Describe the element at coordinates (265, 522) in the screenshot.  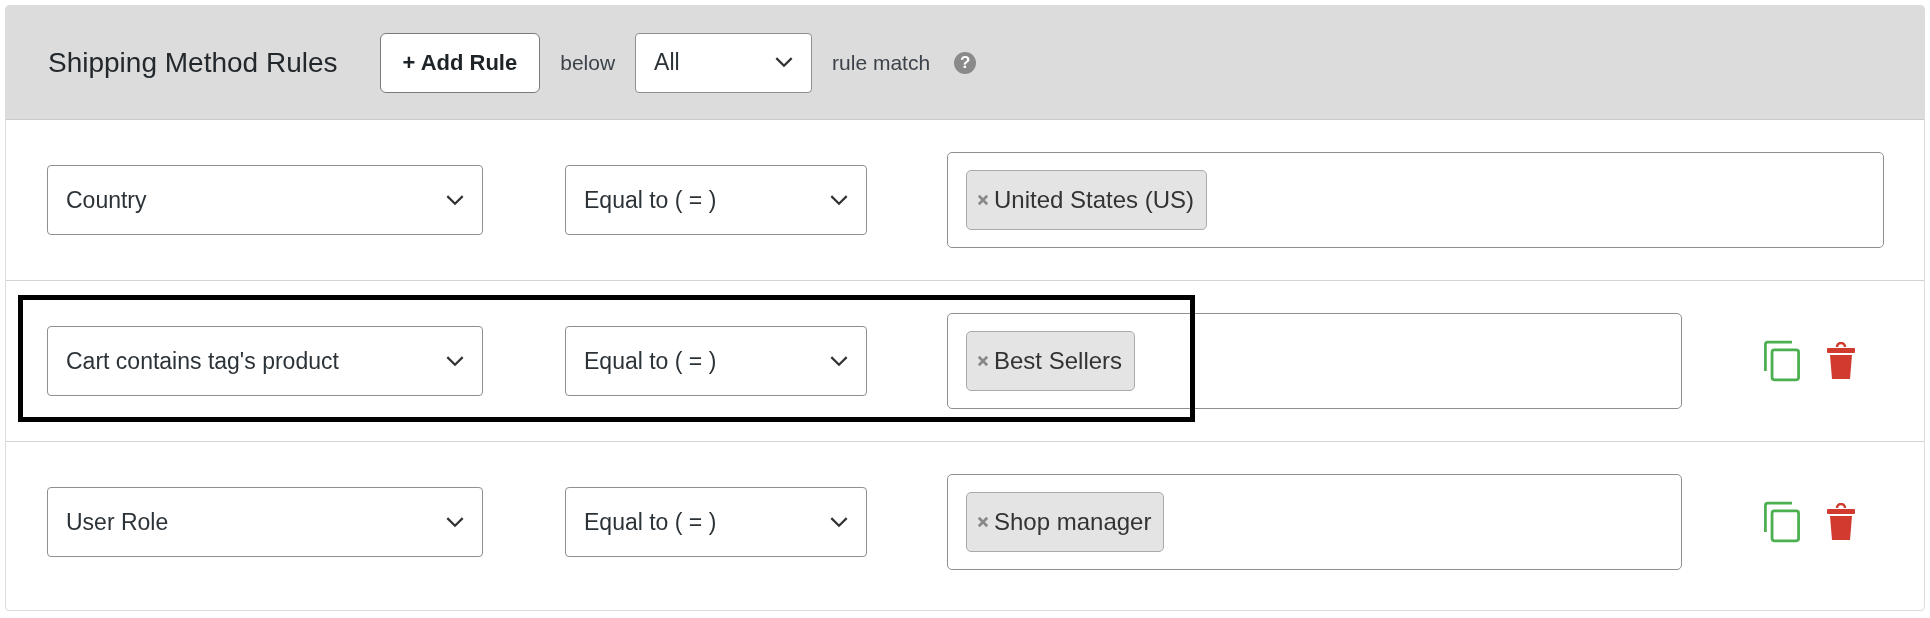
I see `field-select: User Role` at that location.